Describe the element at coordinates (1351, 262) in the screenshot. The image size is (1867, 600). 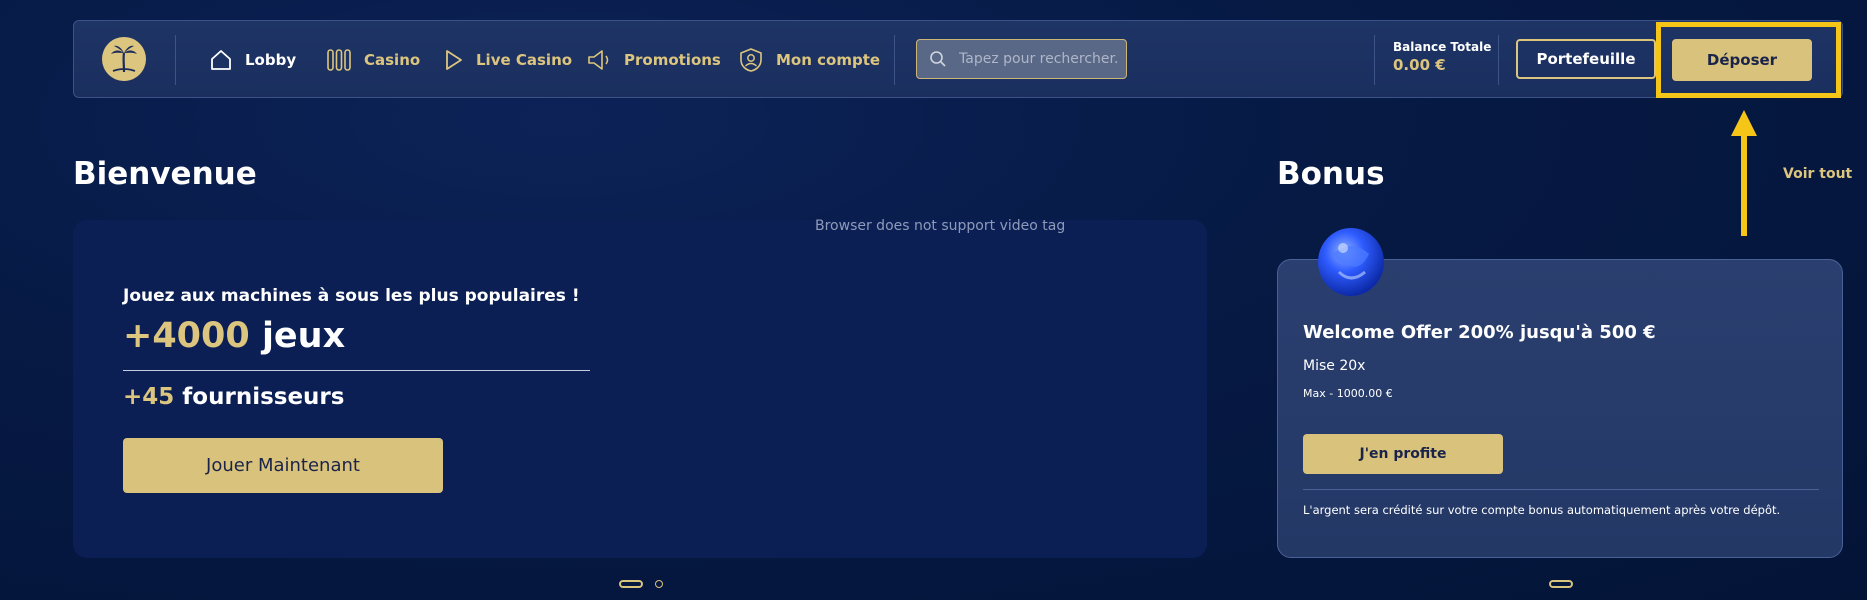
I see `blue-gem-icon` at that location.